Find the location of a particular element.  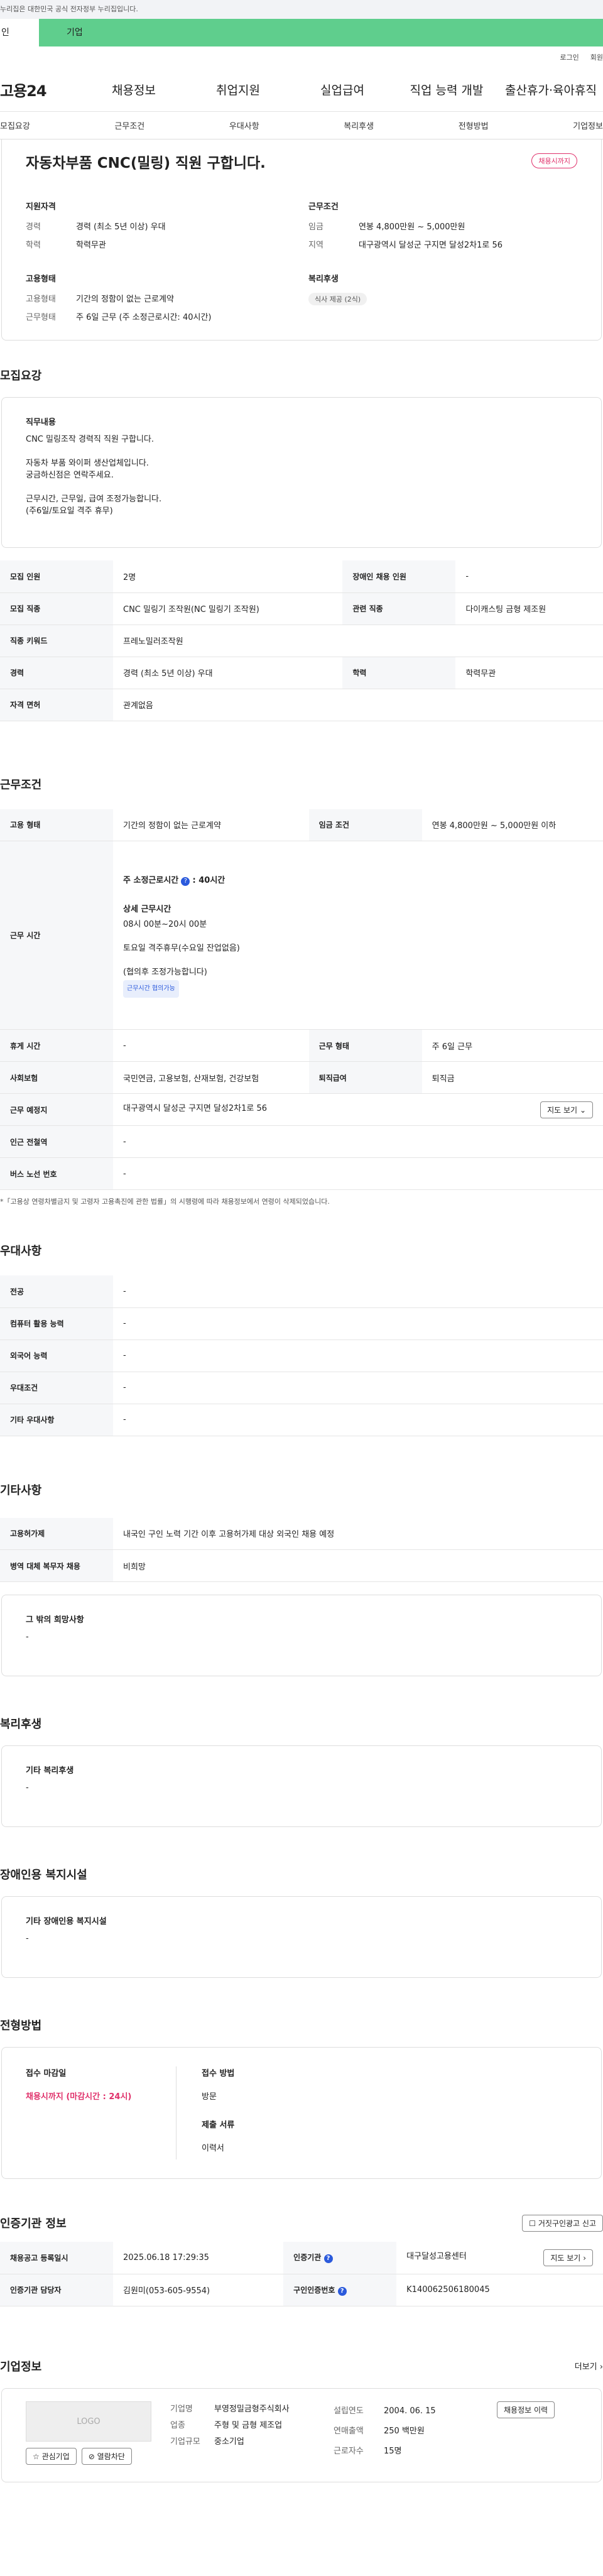

location-value: 대구광역시 달성군 구지면 달성2차1로 56 is located at coordinates (431, 246).